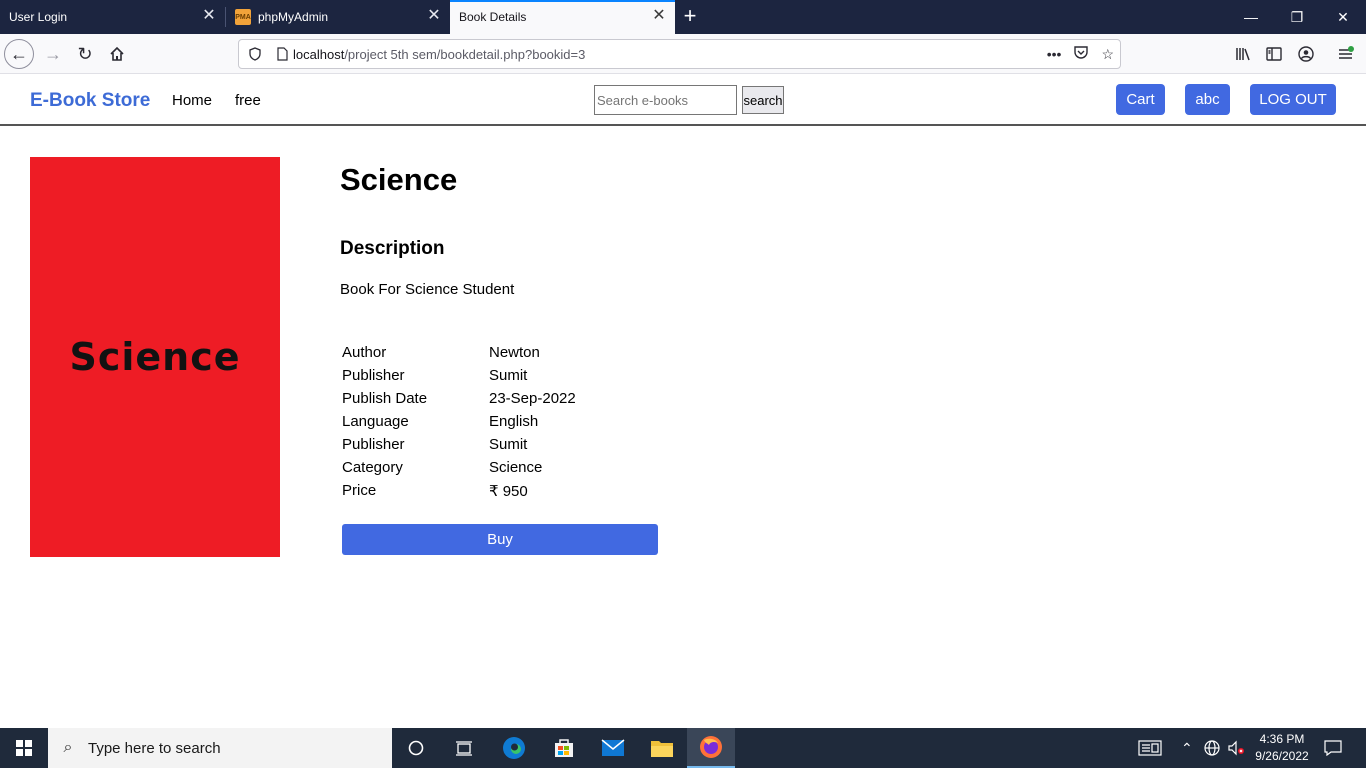  I want to click on store-icon, so click(564, 748).